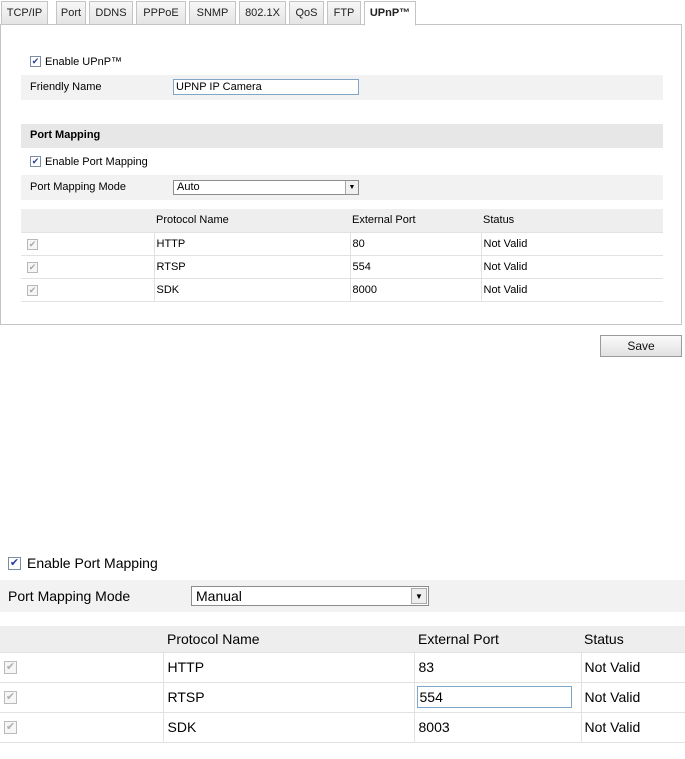 This screenshot has width=685, height=759. What do you see at coordinates (188, 187) in the screenshot?
I see `port-mapping-mode-value: Auto` at bounding box center [188, 187].